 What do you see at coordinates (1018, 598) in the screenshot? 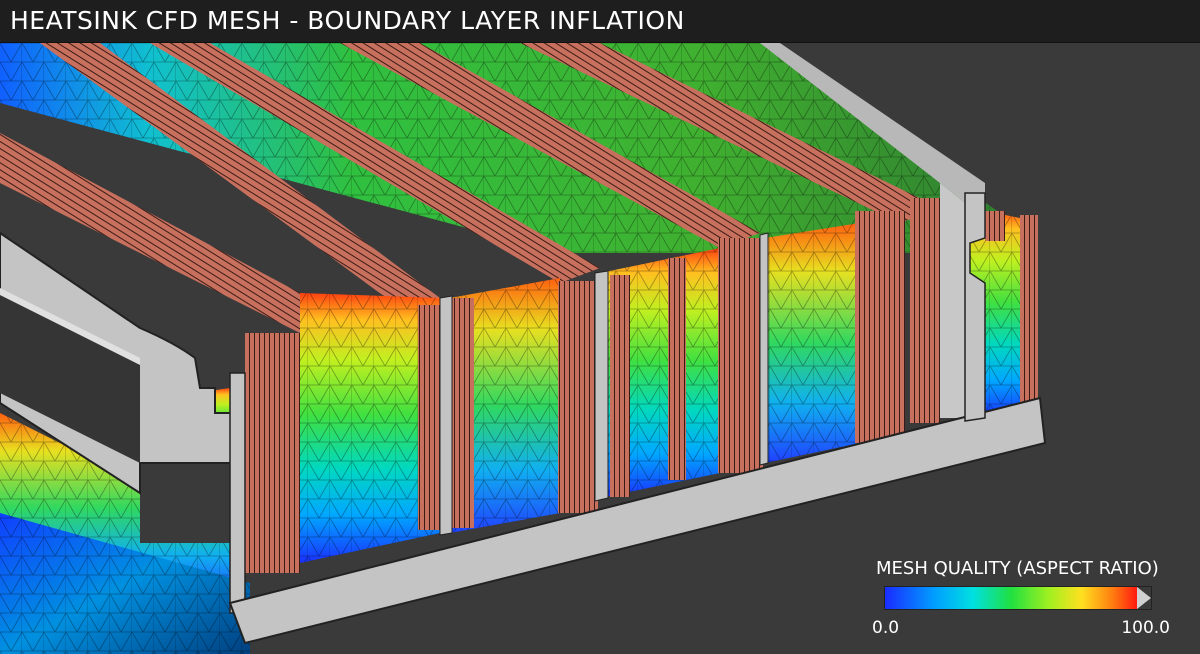
I see `legend-color-bar` at bounding box center [1018, 598].